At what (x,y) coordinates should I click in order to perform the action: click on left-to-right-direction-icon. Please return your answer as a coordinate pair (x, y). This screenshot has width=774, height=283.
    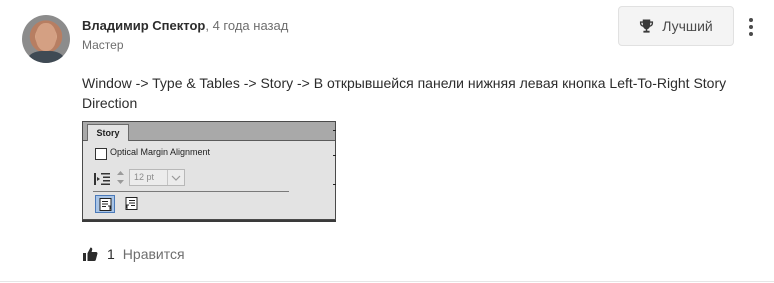
    Looking at the image, I should click on (105, 204).